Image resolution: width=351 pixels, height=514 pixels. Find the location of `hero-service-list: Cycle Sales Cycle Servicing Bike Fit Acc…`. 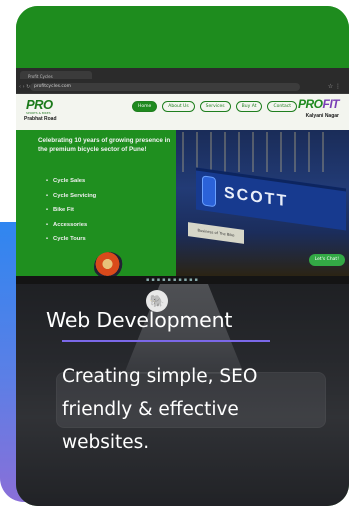

hero-service-list: Cycle Sales Cycle Servicing Bike Fit Acc… is located at coordinates (71, 210).